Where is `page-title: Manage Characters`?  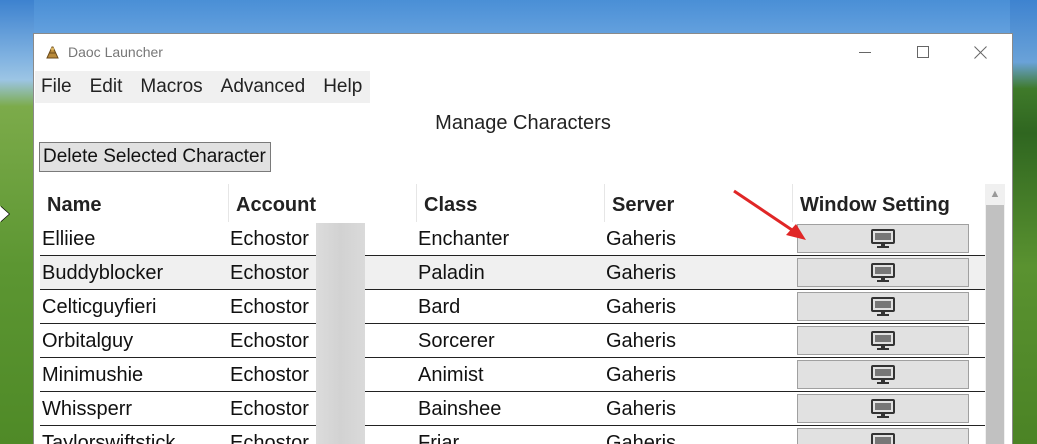
page-title: Manage Characters is located at coordinates (523, 123).